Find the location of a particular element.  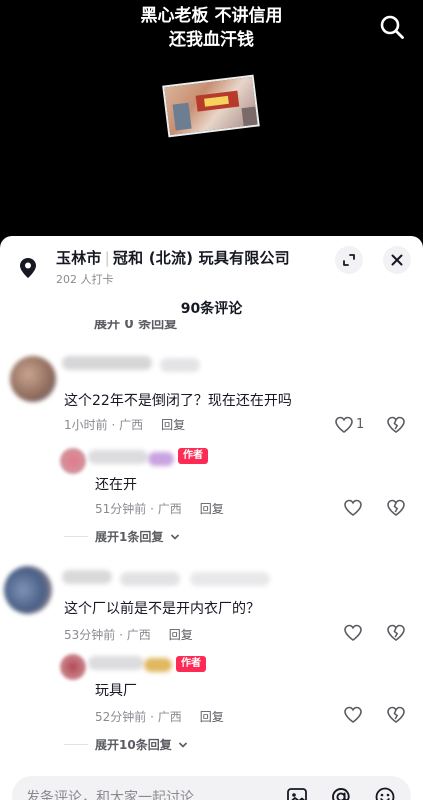

comment-meta: 1小时前 · 广西 回复 is located at coordinates (124, 424).